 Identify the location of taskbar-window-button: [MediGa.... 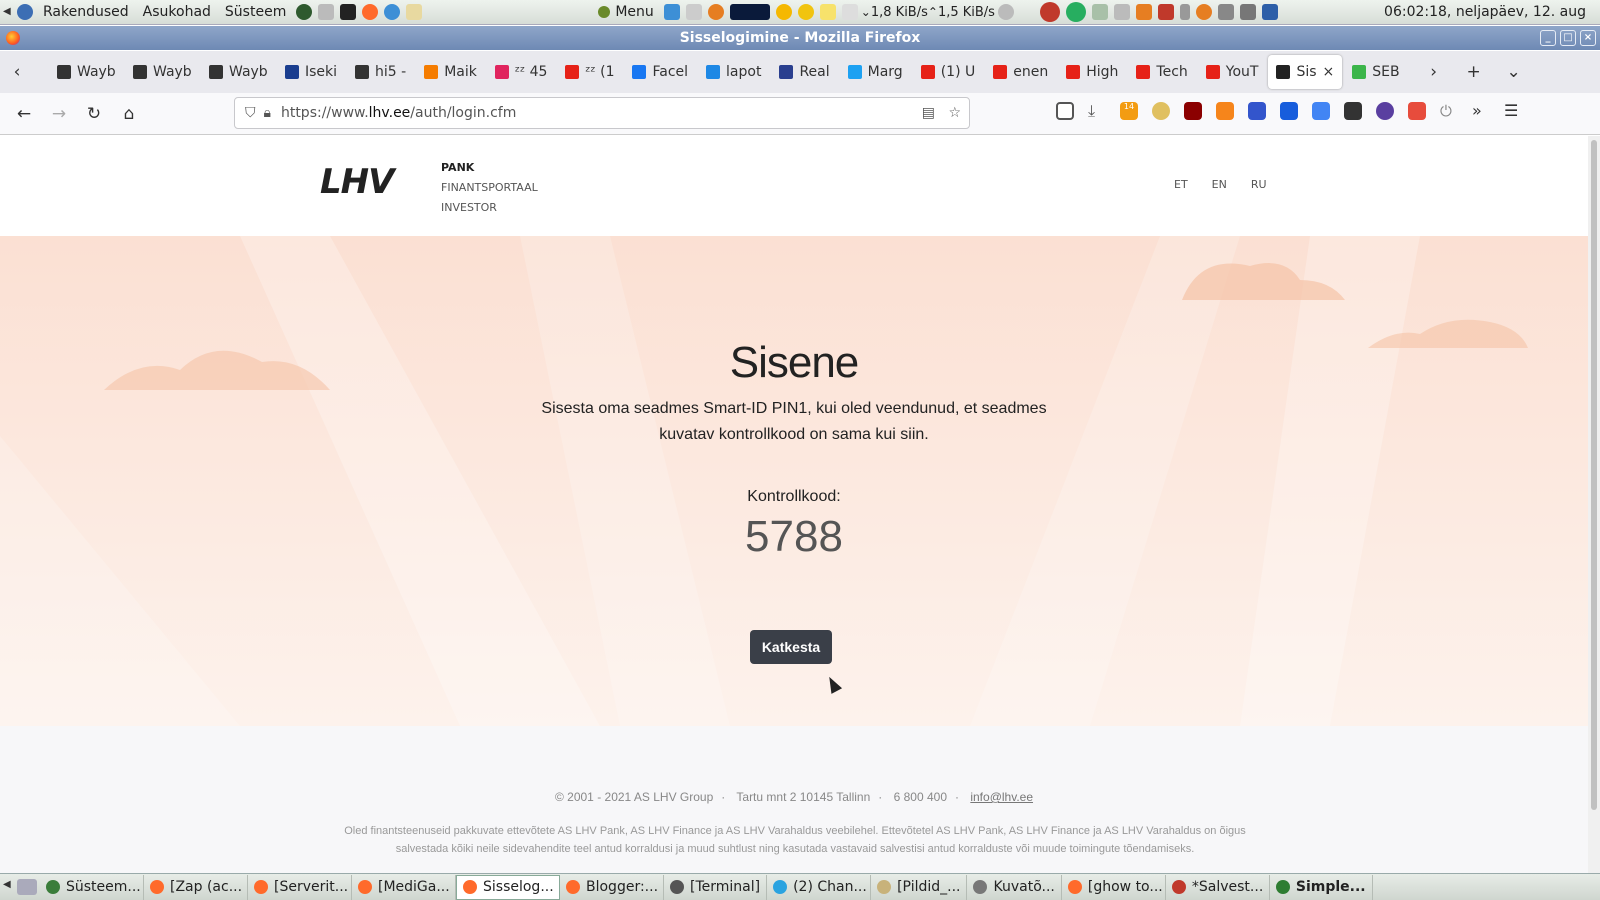
(404, 887).